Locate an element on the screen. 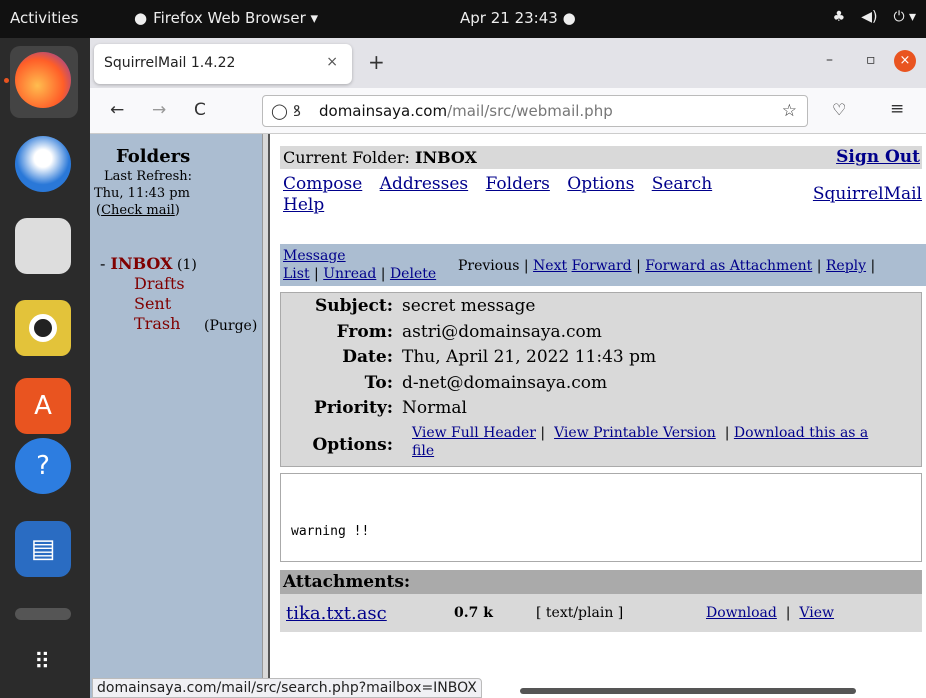 The image size is (926, 698). network-icon: ♣ is located at coordinates (839, 17).